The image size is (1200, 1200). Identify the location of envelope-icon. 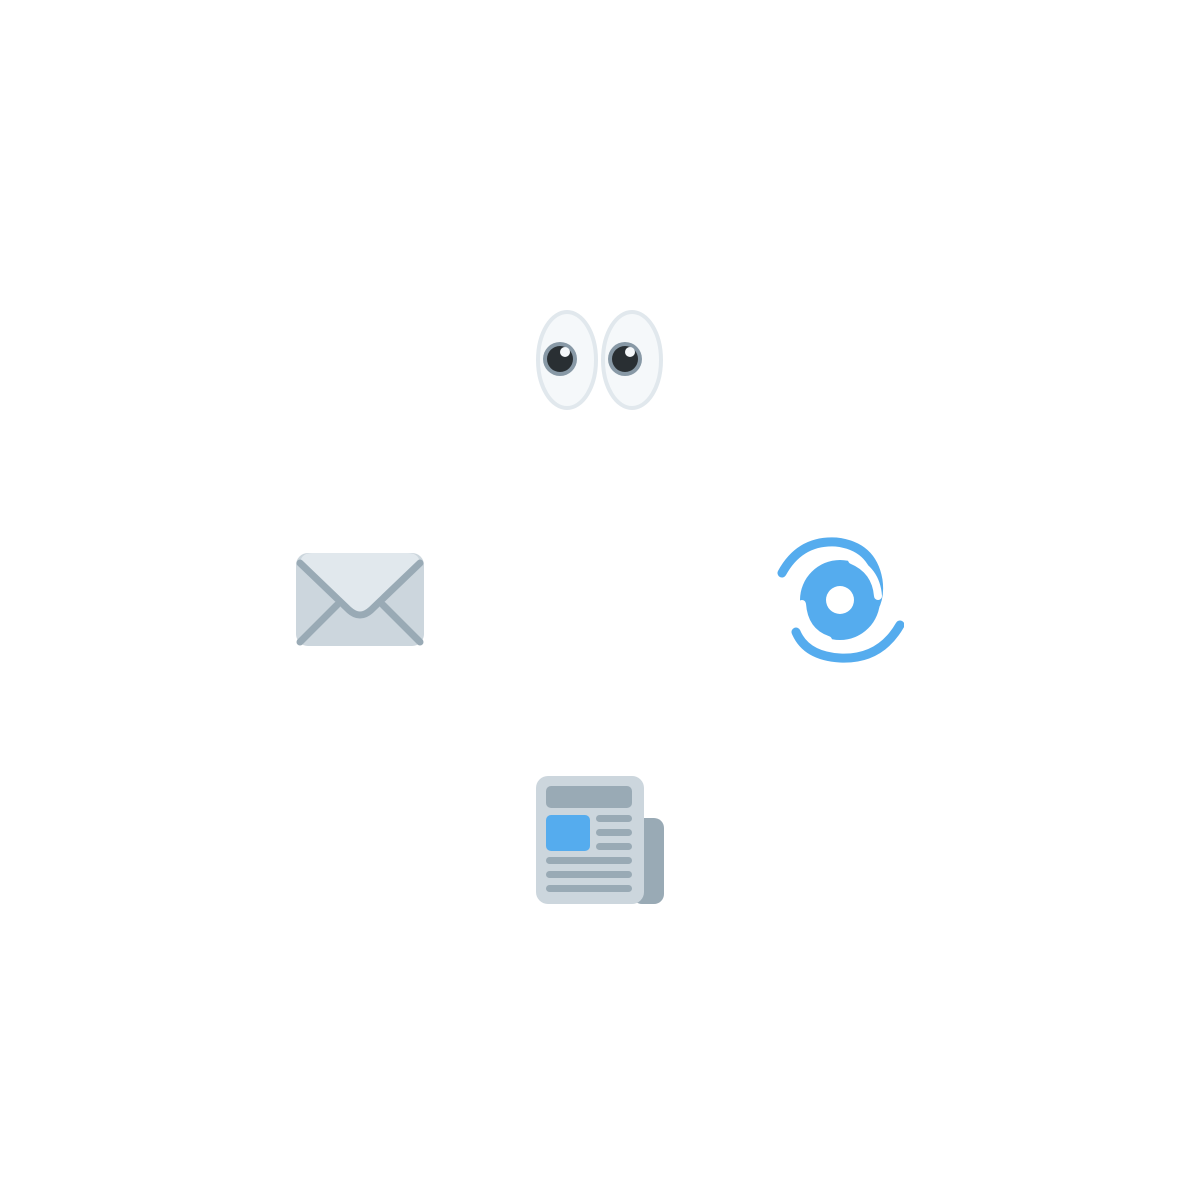
(360, 600).